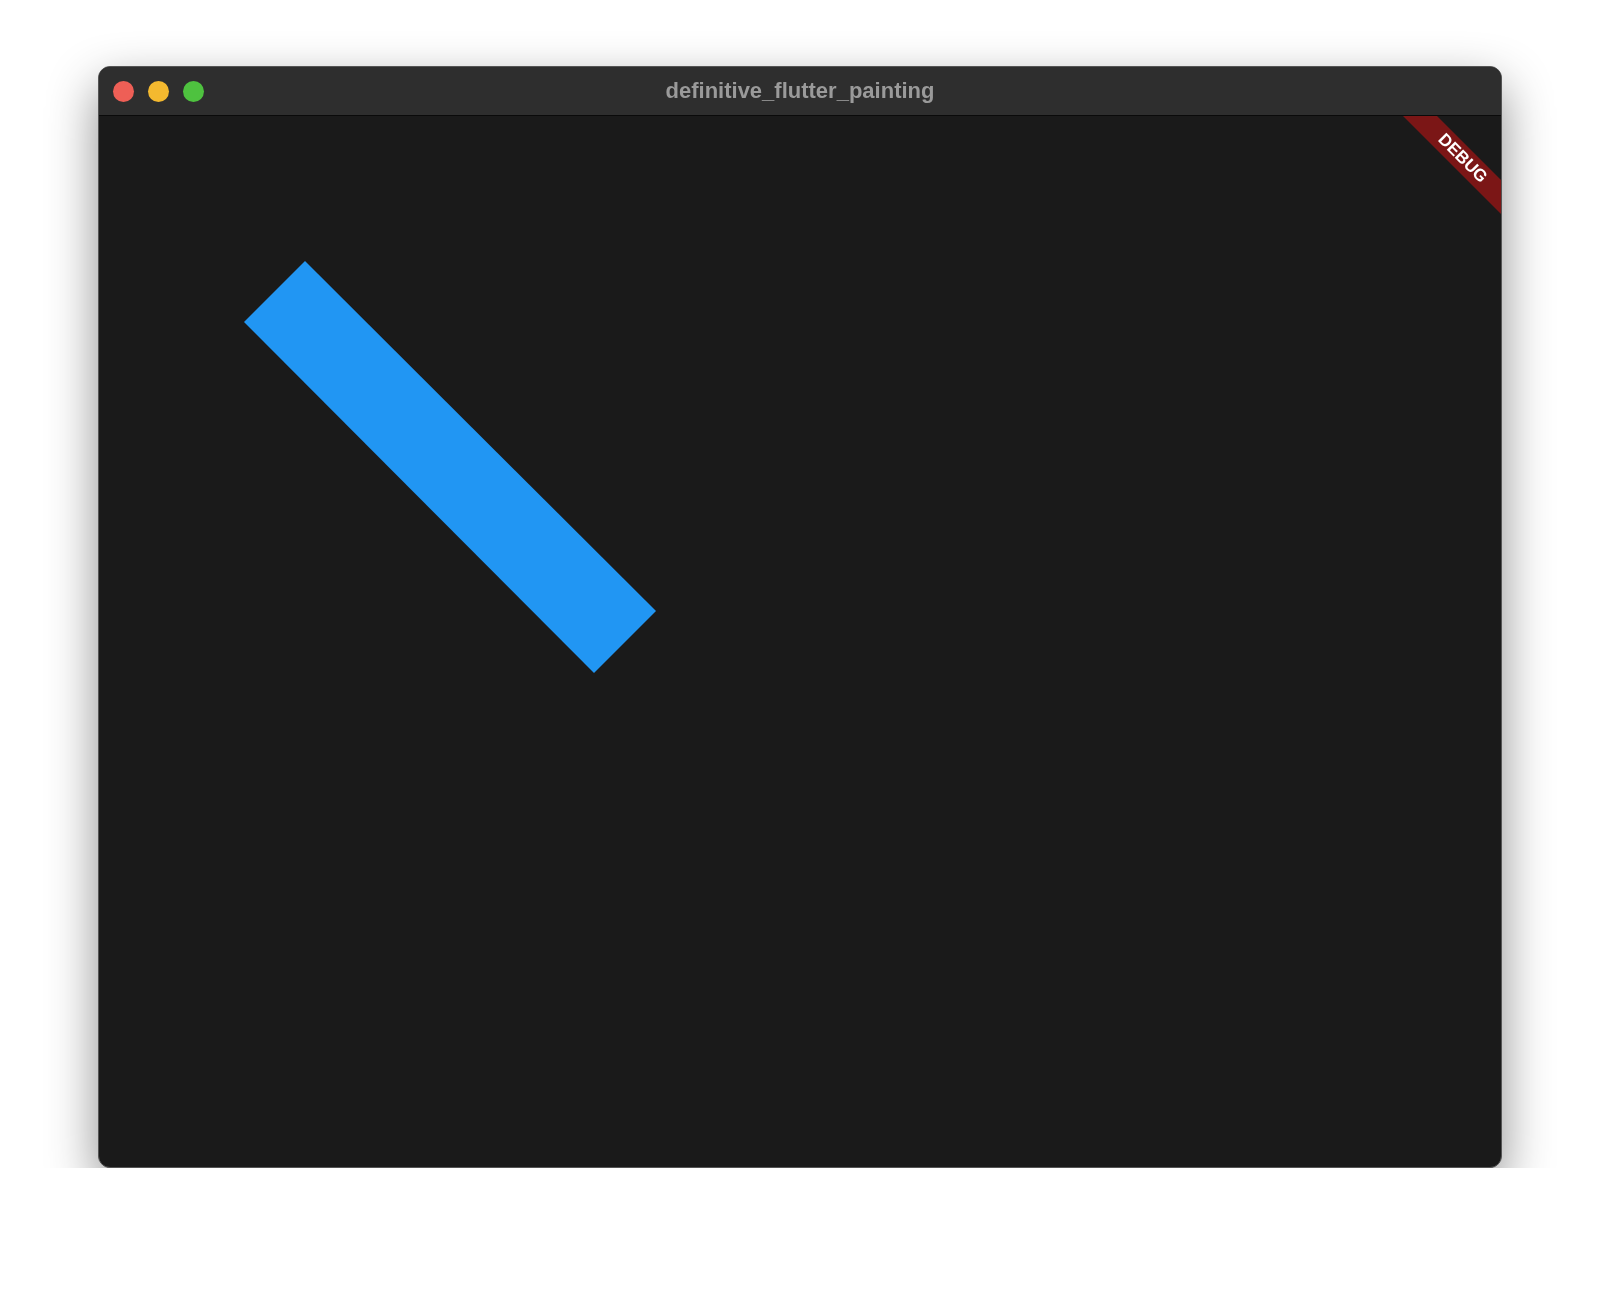  What do you see at coordinates (193, 91) in the screenshot?
I see `maximize-button` at bounding box center [193, 91].